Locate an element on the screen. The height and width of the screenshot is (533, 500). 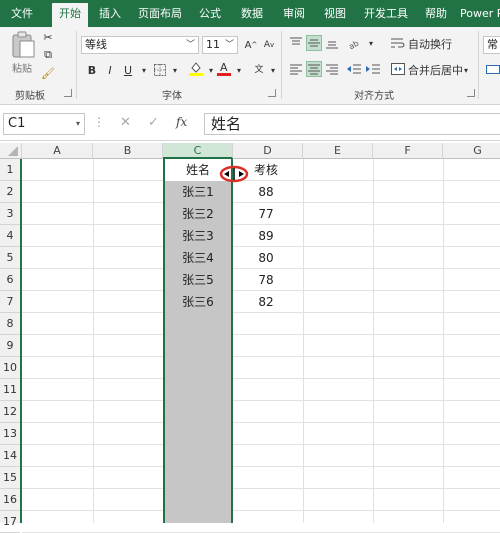
row-header: 16 is located at coordinates (10, 500).